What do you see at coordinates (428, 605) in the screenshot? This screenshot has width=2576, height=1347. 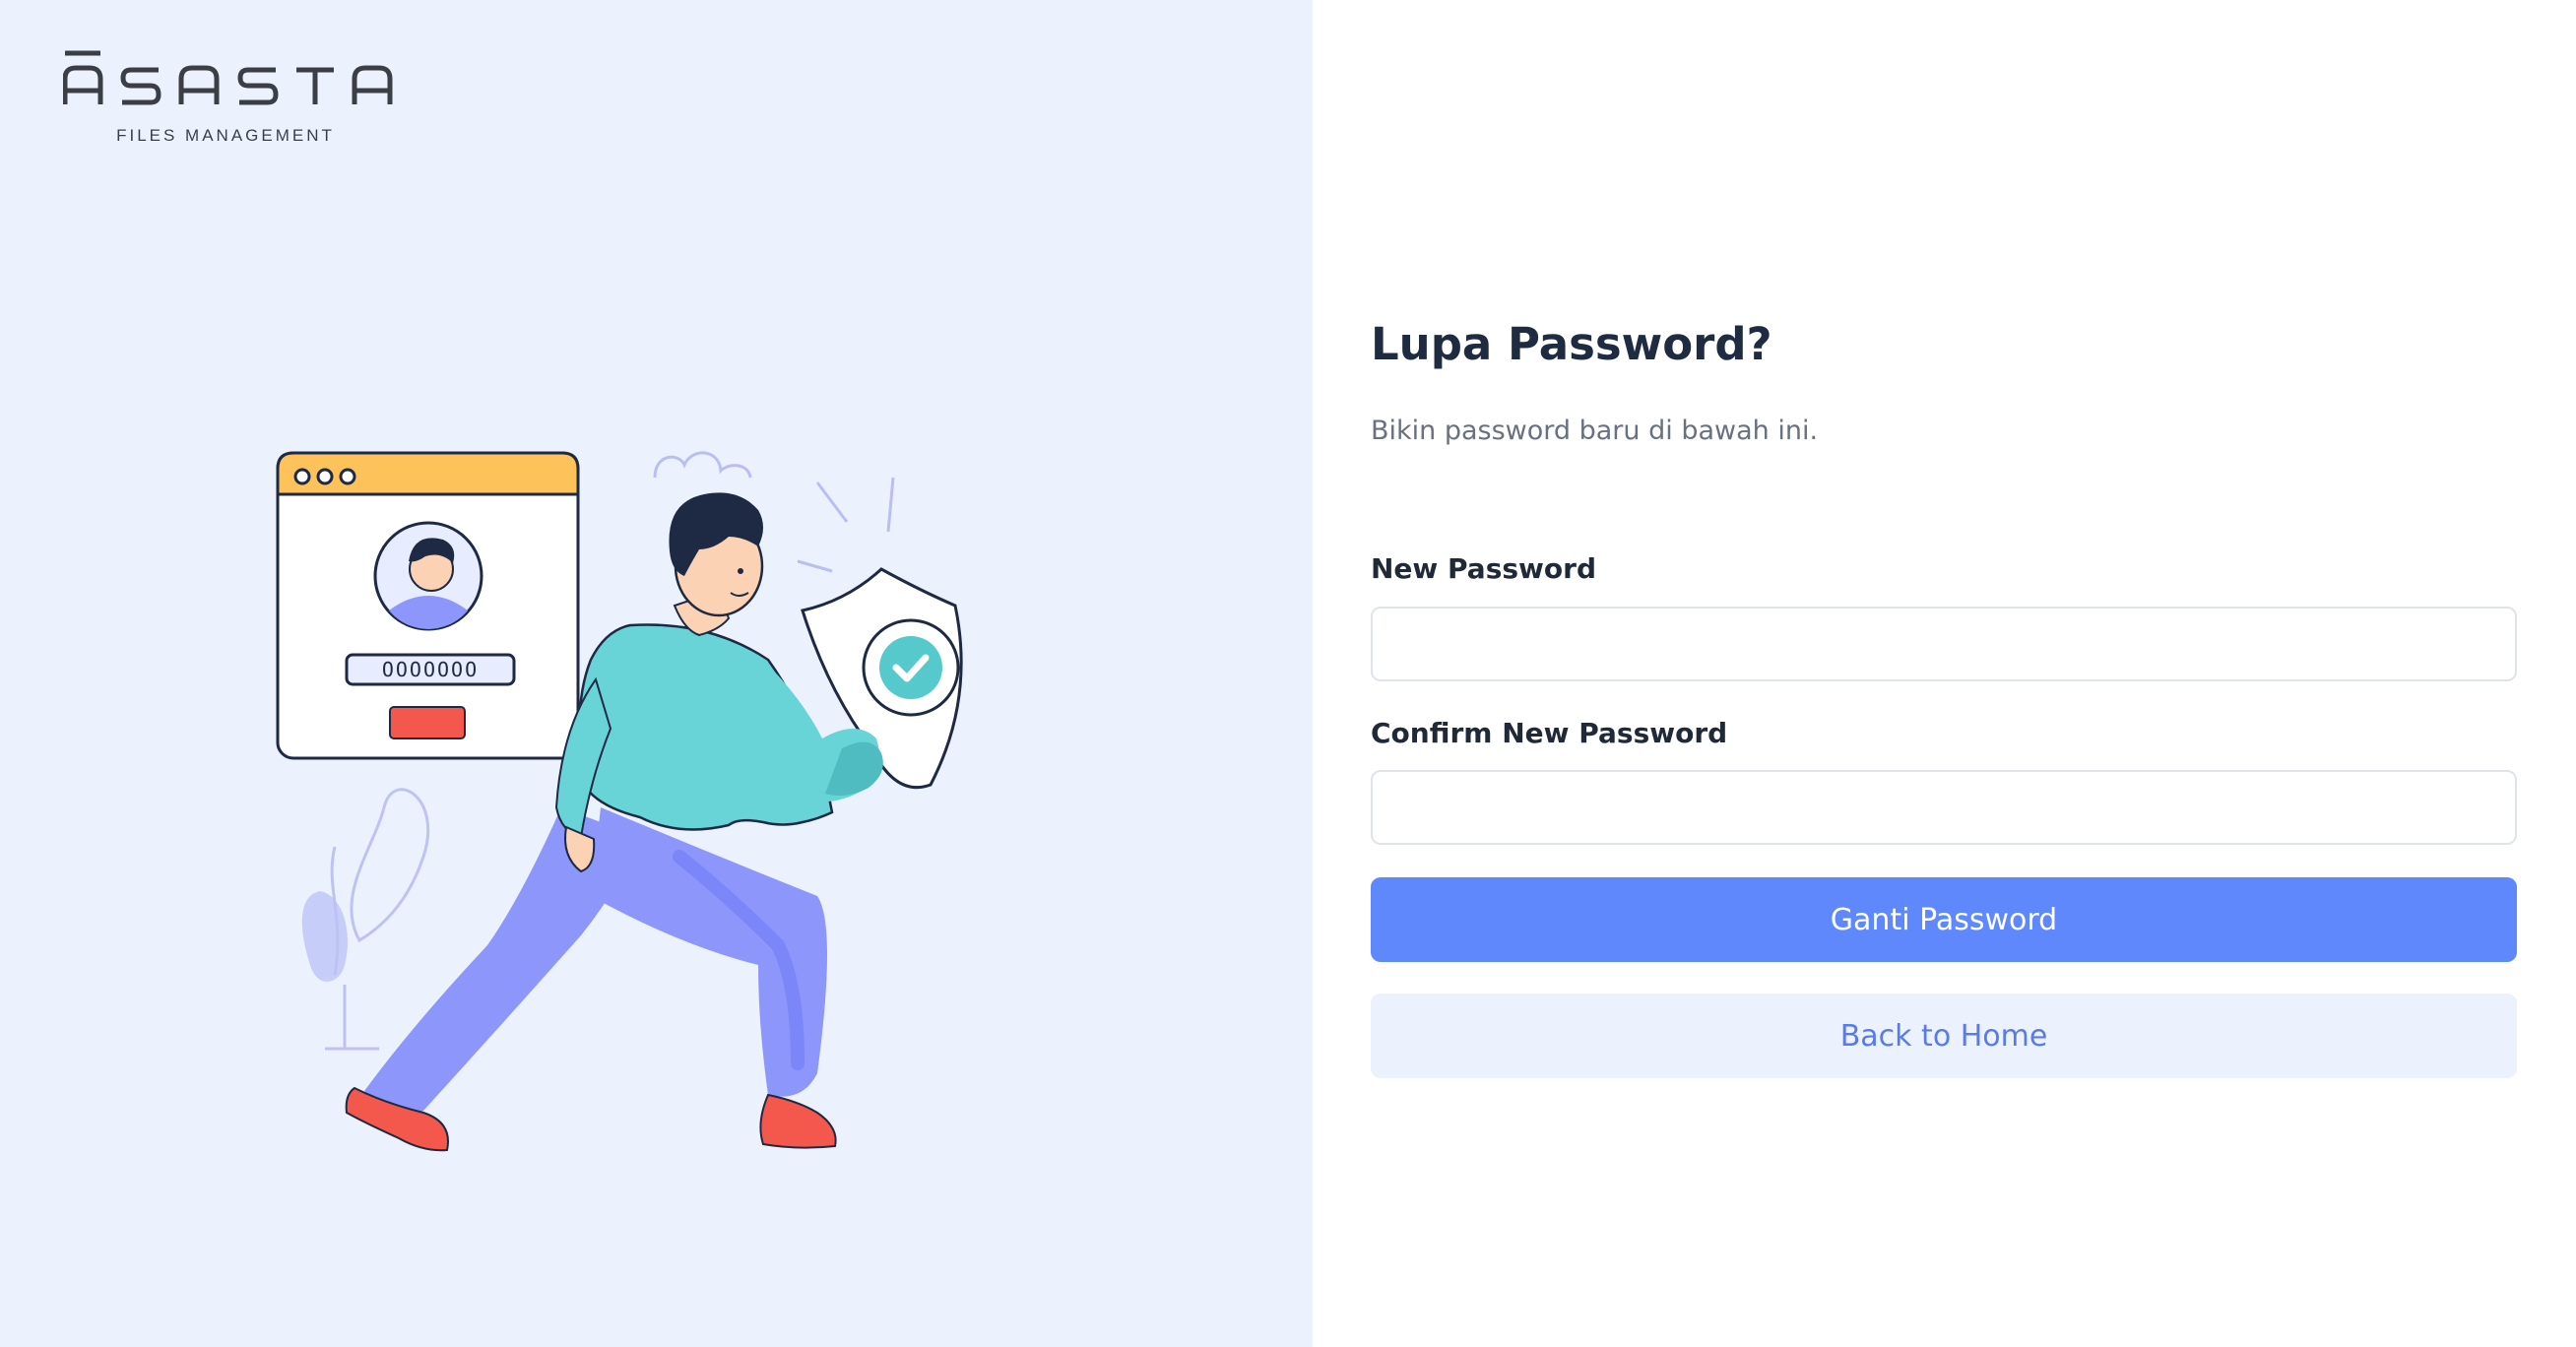 I see `login-window-graphic: OOOOOOO` at bounding box center [428, 605].